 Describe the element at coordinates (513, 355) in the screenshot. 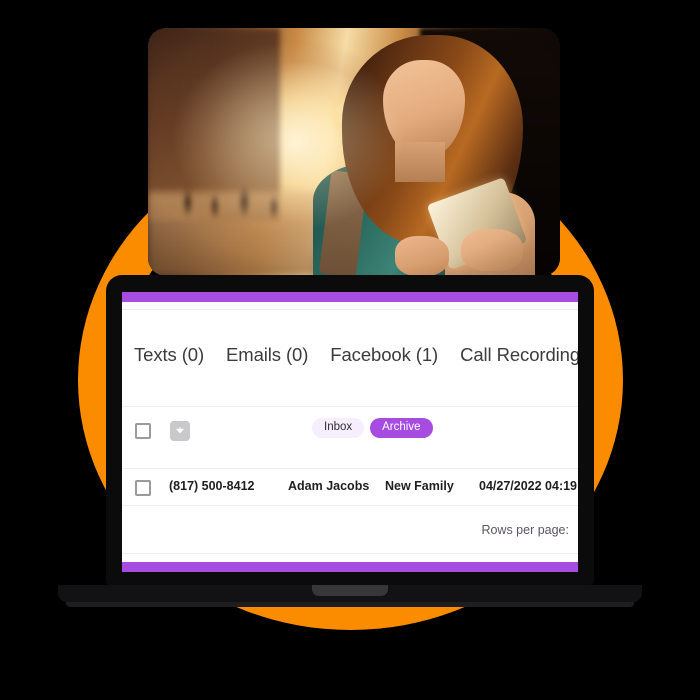

I see `tab-call-recordings: Call Recordings (1)` at that location.